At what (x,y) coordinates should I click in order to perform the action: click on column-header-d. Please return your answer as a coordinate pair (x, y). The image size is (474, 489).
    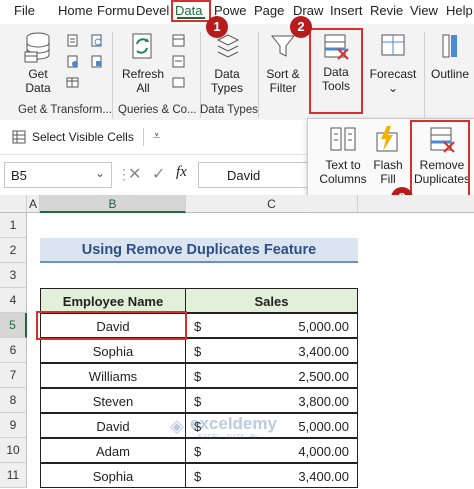
    Looking at the image, I should click on (416, 204).